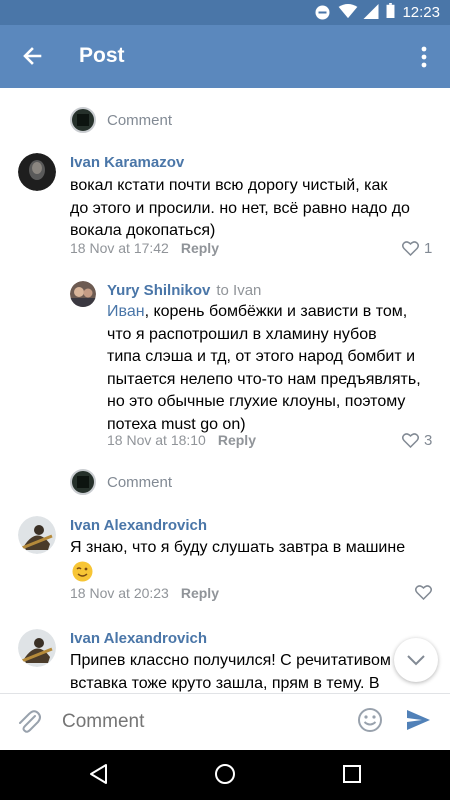 The width and height of the screenshot is (450, 800). Describe the element at coordinates (32, 57) in the screenshot. I see `back-arrow-icon` at that location.